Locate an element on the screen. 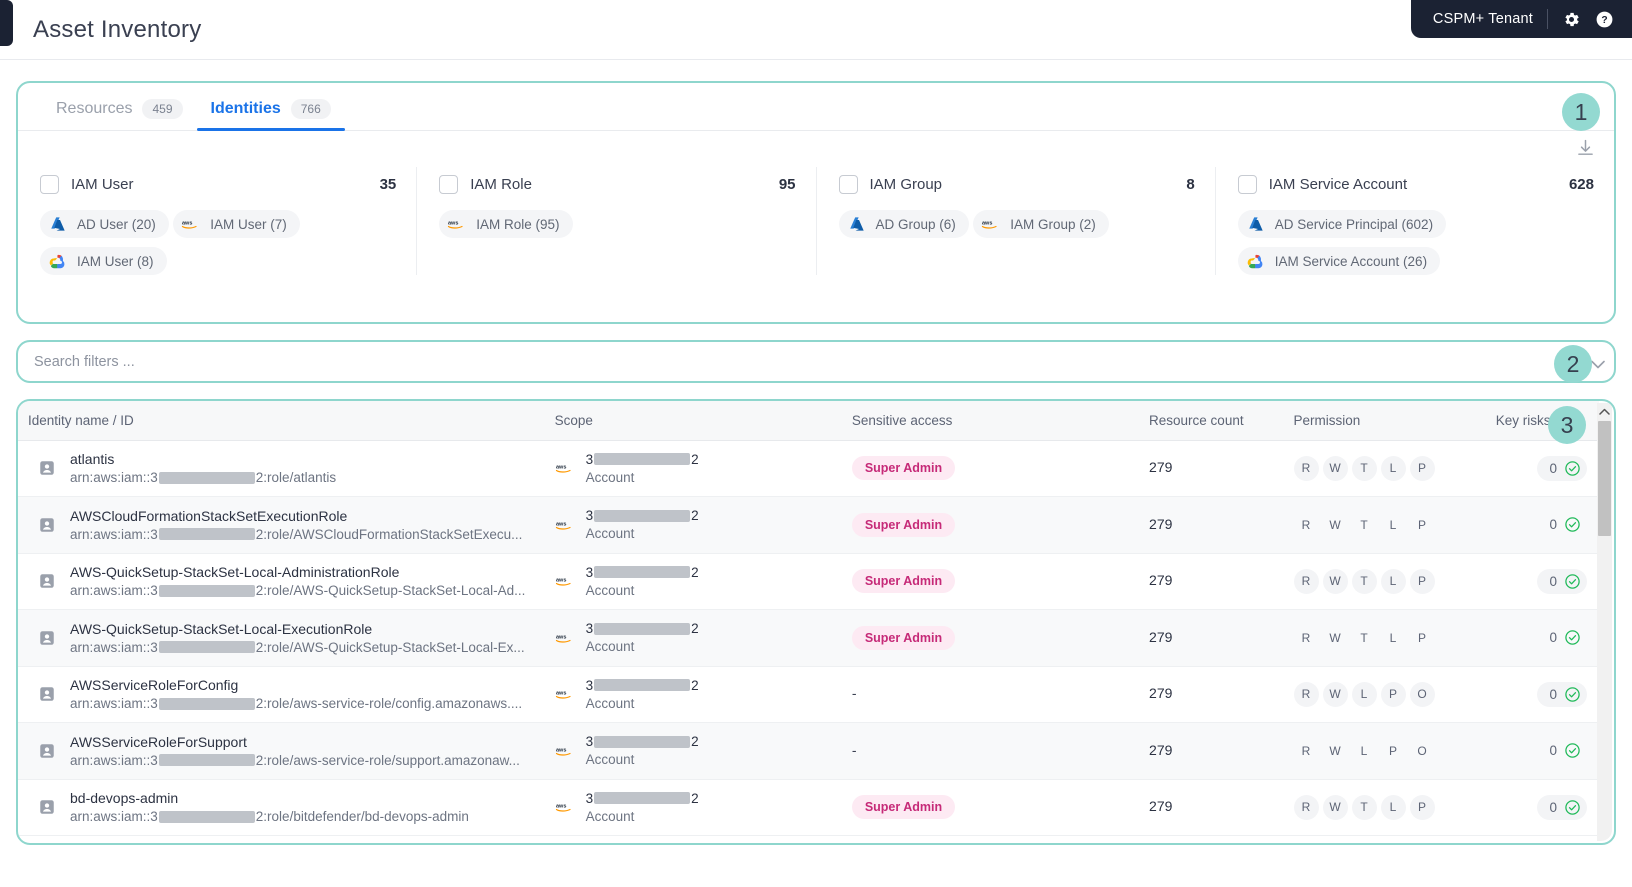  provider-pill: AD User (20) is located at coordinates (104, 224).